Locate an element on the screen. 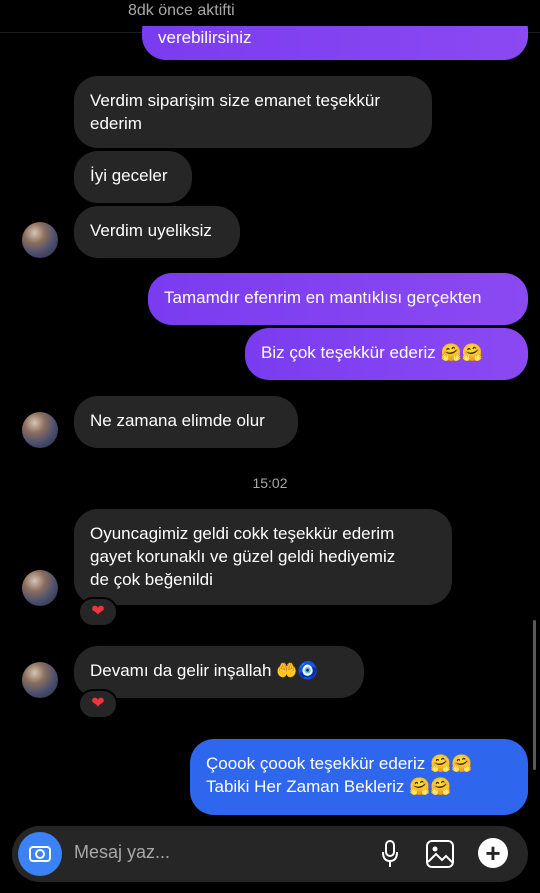 Image resolution: width=540 pixels, height=893 pixels. message-text: Ne zamana elimde olur is located at coordinates (177, 420).